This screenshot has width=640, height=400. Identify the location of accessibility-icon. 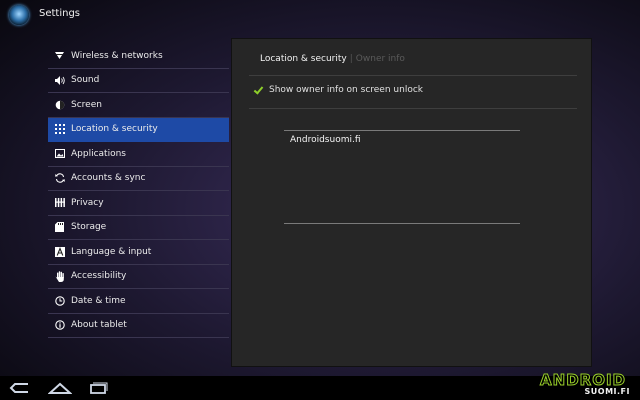
(59, 276).